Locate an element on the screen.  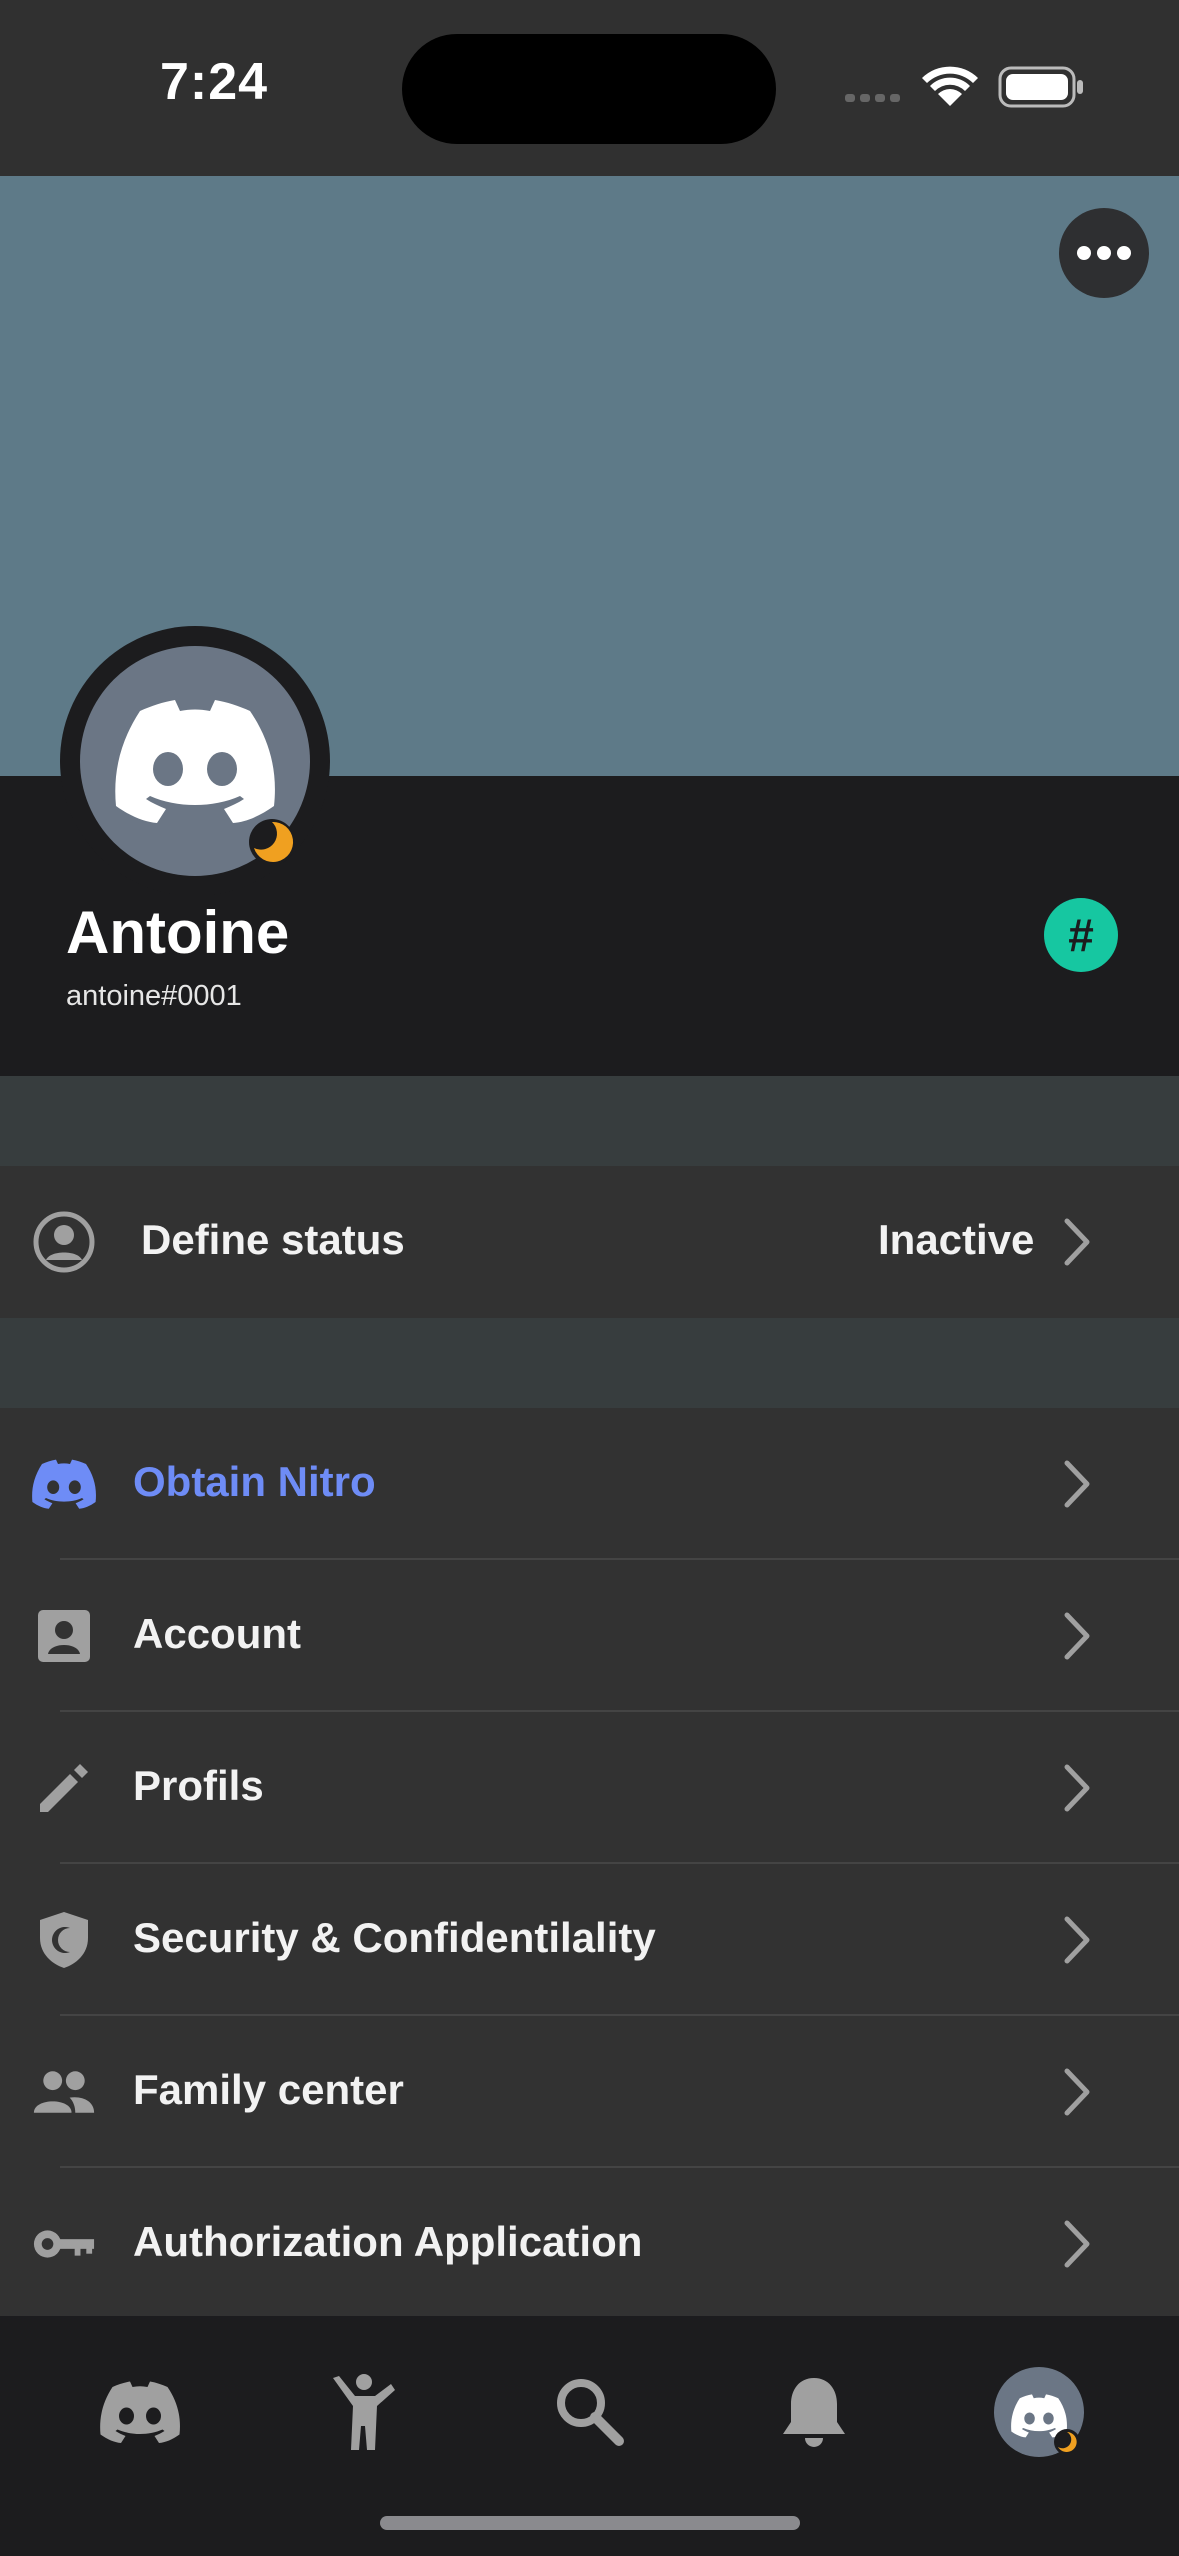
home-tab is located at coordinates (140, 2412).